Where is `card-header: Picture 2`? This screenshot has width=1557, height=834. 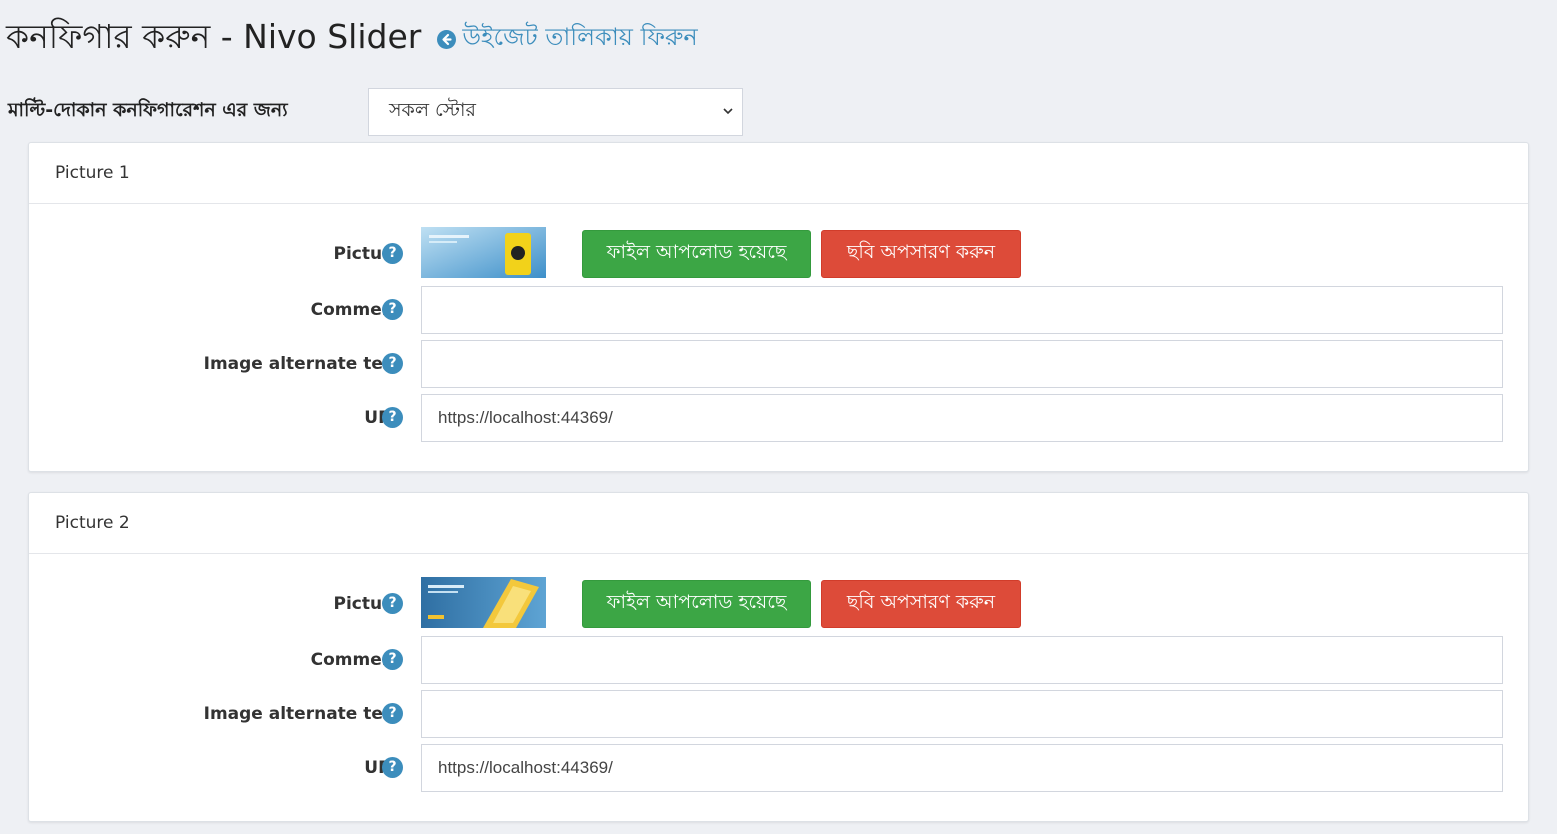
card-header: Picture 2 is located at coordinates (778, 523).